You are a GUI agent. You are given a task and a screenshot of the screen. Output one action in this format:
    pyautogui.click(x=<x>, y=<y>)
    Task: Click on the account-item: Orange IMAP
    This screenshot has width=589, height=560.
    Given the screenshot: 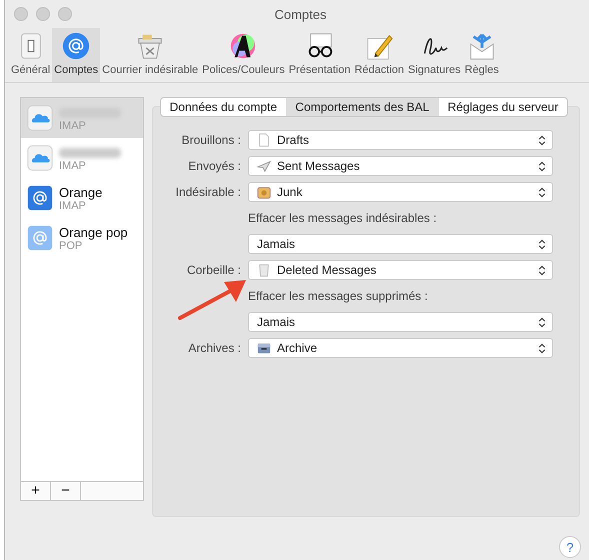 What is the action you would take?
    pyautogui.click(x=82, y=198)
    